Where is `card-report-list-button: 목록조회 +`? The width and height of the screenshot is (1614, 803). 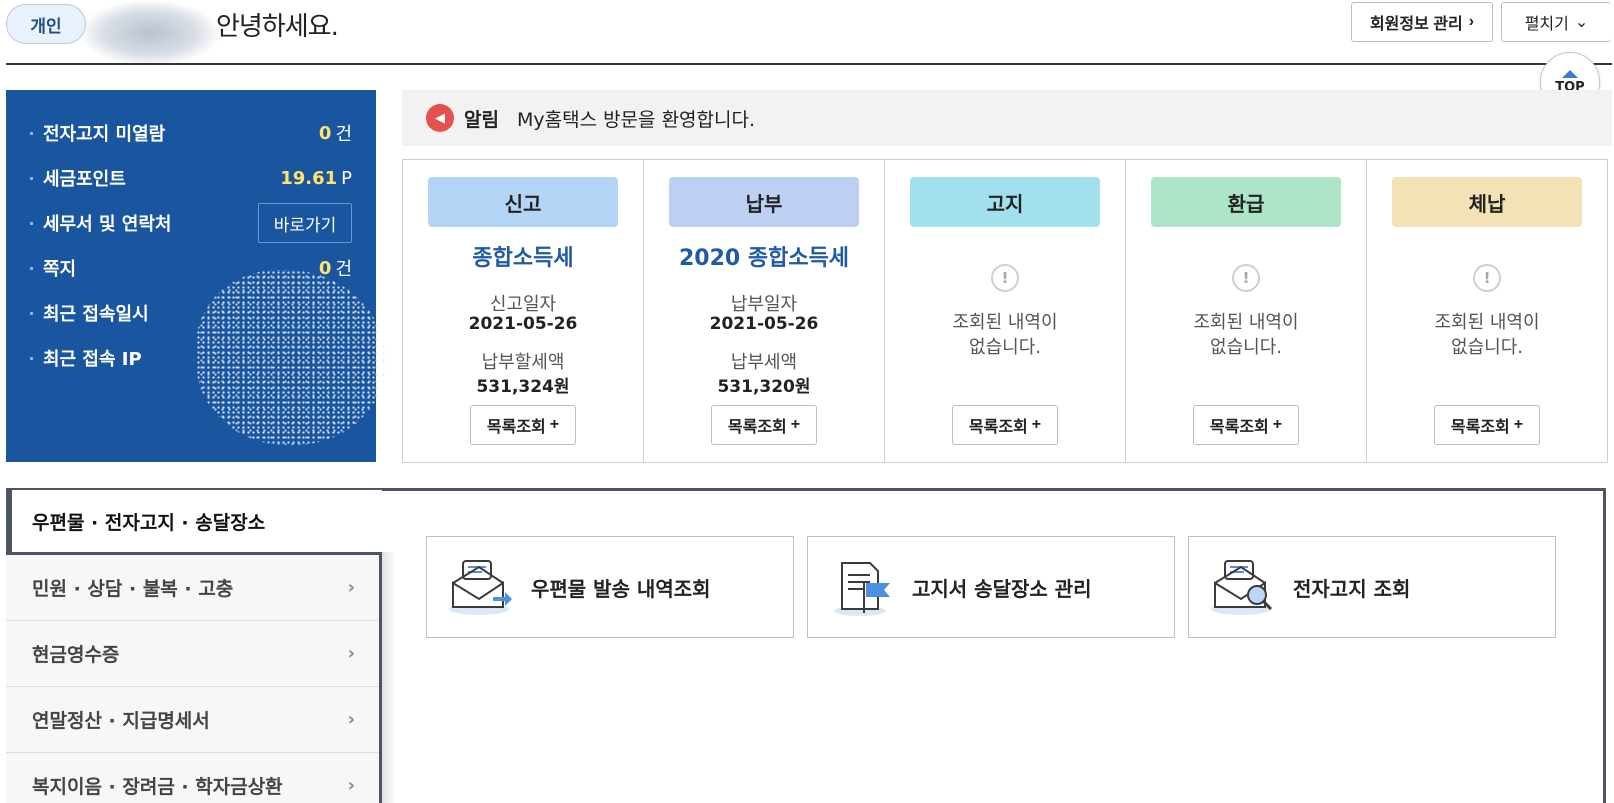
card-report-list-button: 목록조회 + is located at coordinates (523, 425).